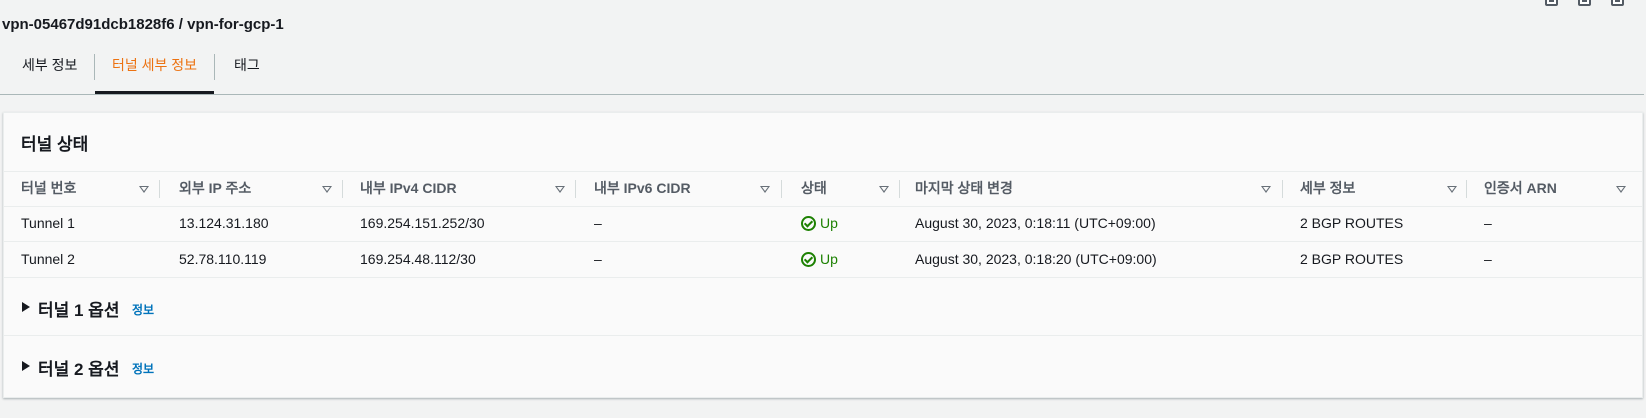 This screenshot has height=418, width=1646. I want to click on top-toolbar, so click(1584, 3).